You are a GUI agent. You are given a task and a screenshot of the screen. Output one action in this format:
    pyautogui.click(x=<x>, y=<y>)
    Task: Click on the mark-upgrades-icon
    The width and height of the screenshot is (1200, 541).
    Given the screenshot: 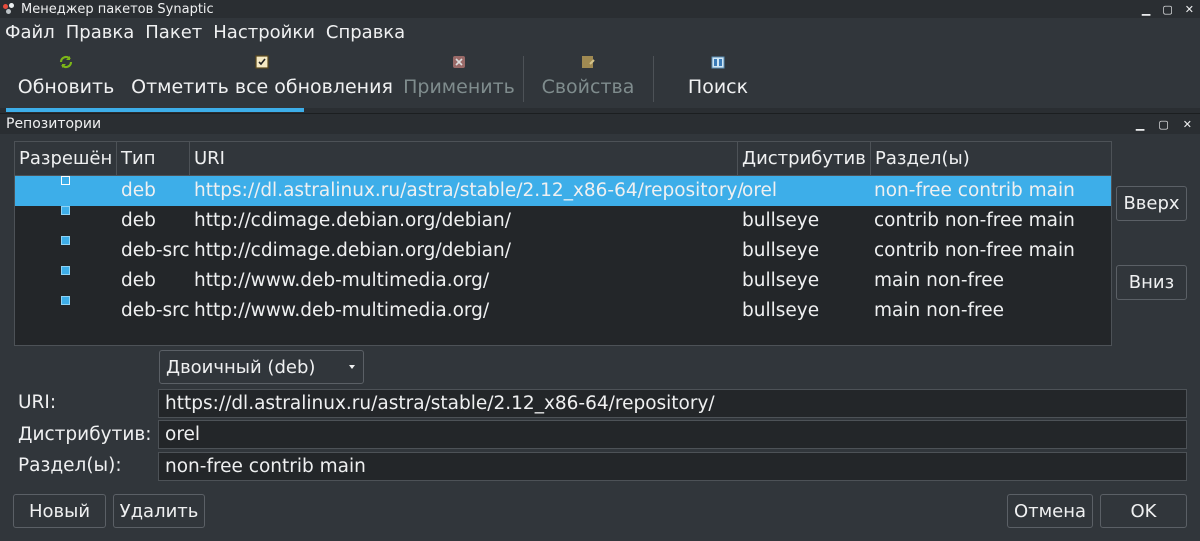 What is the action you would take?
    pyautogui.click(x=262, y=62)
    